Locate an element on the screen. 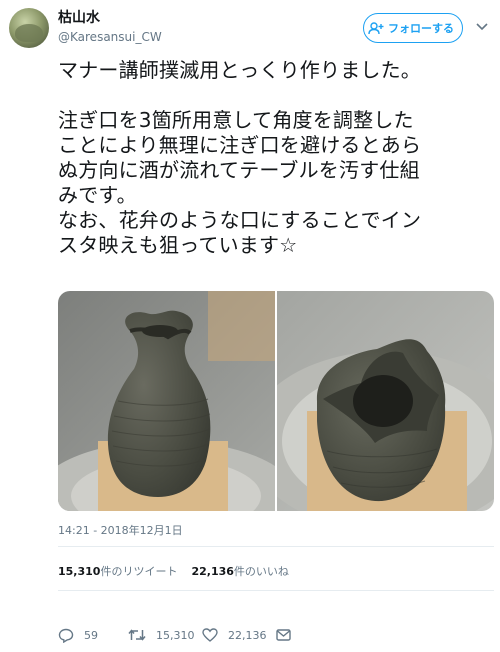 The height and width of the screenshot is (652, 500). tweet-line: みです。 is located at coordinates (97, 195).